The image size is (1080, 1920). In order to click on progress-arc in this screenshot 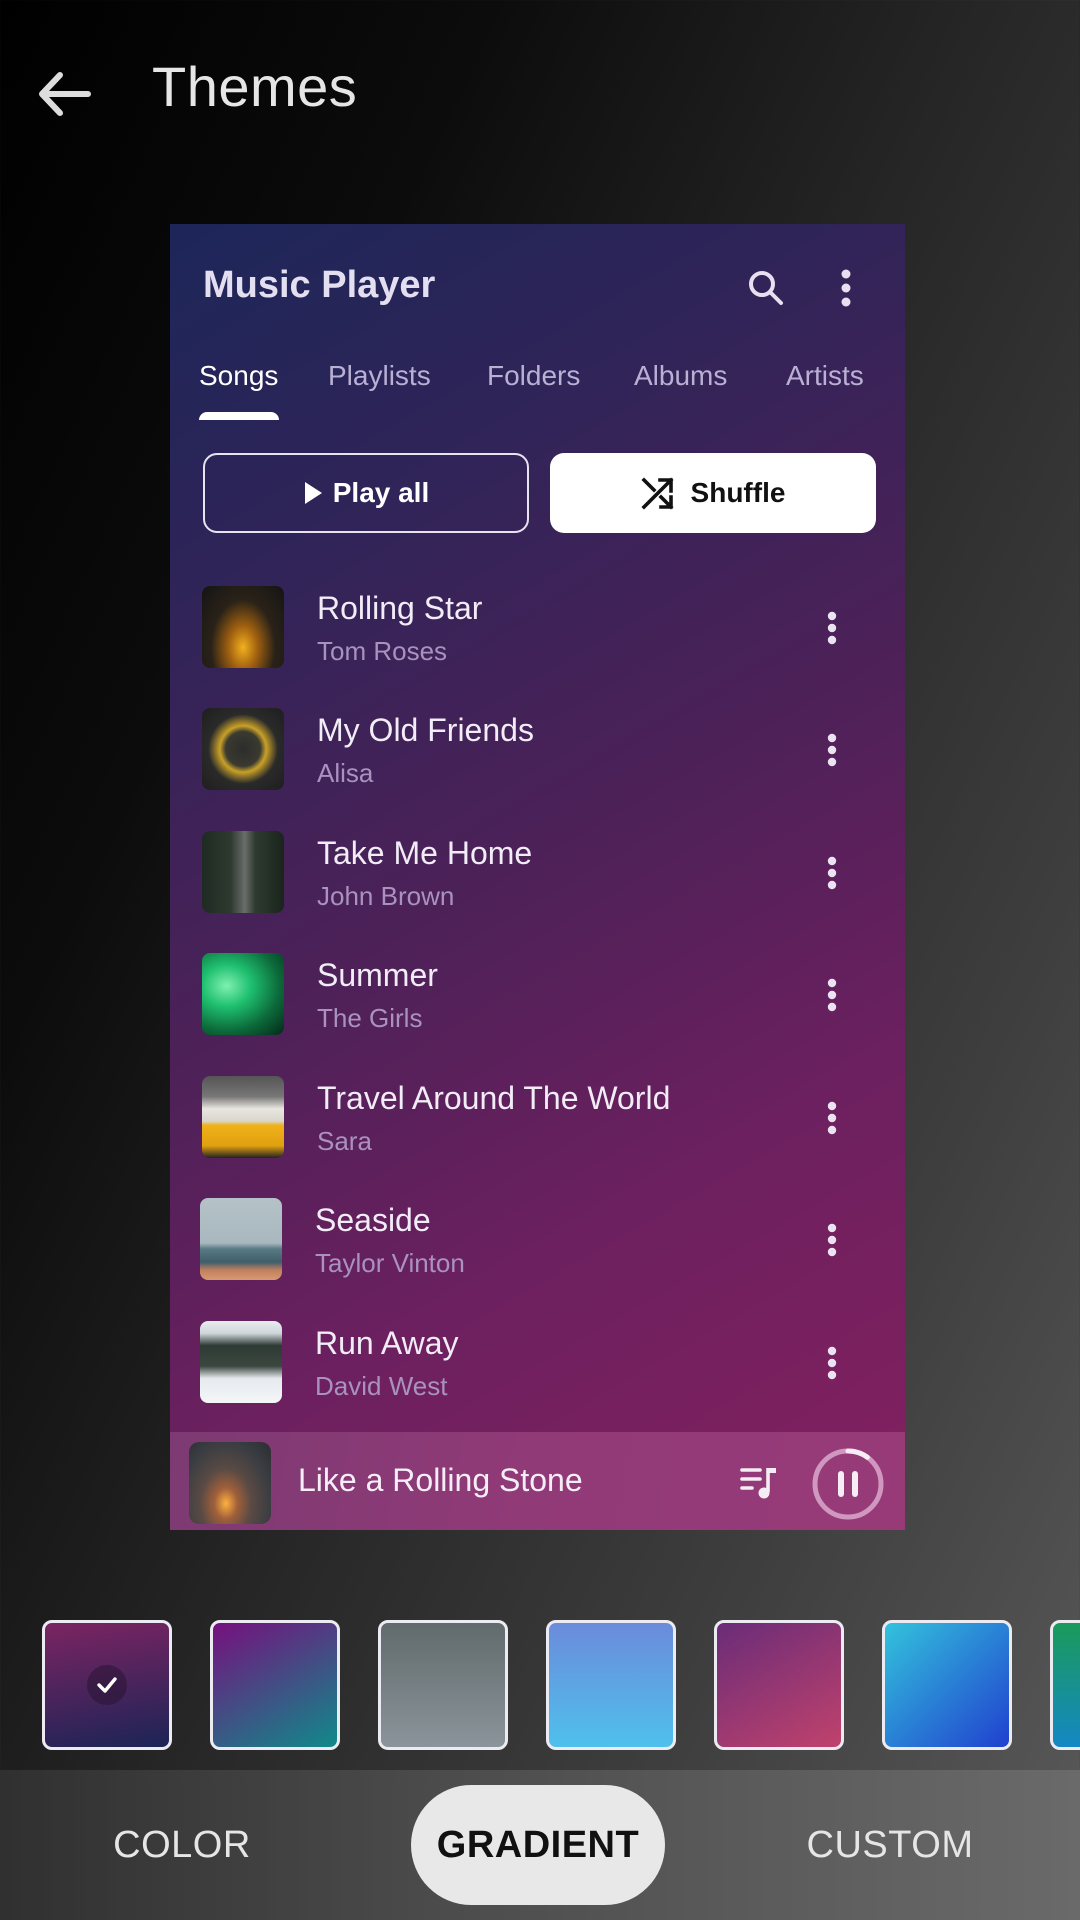, I will do `click(857, 1454)`.